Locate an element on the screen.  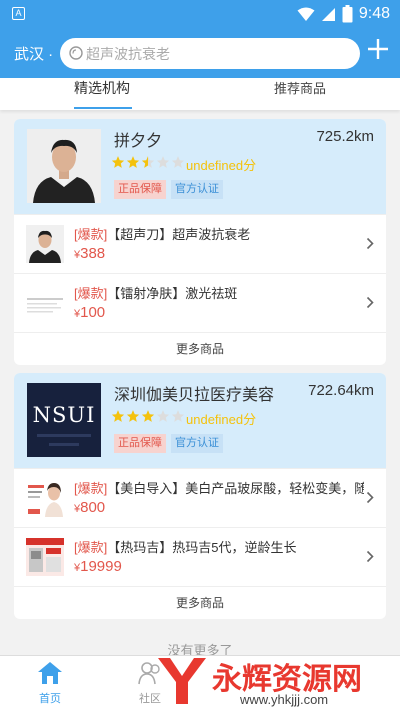
institution-header: 拼夕夕 725.2km undefined分 正品保障 官方认证 is located at coordinates (200, 166).